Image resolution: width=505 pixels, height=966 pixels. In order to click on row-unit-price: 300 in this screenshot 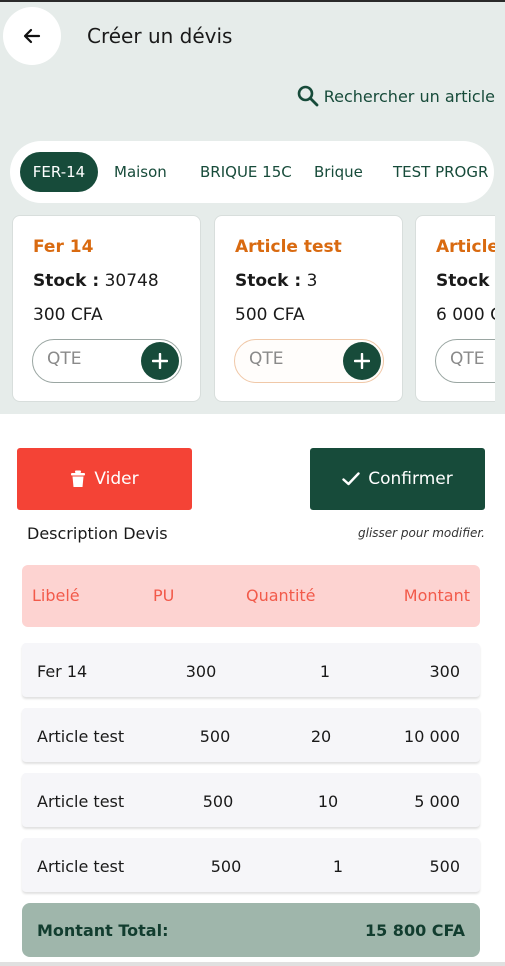, I will do `click(201, 671)`.